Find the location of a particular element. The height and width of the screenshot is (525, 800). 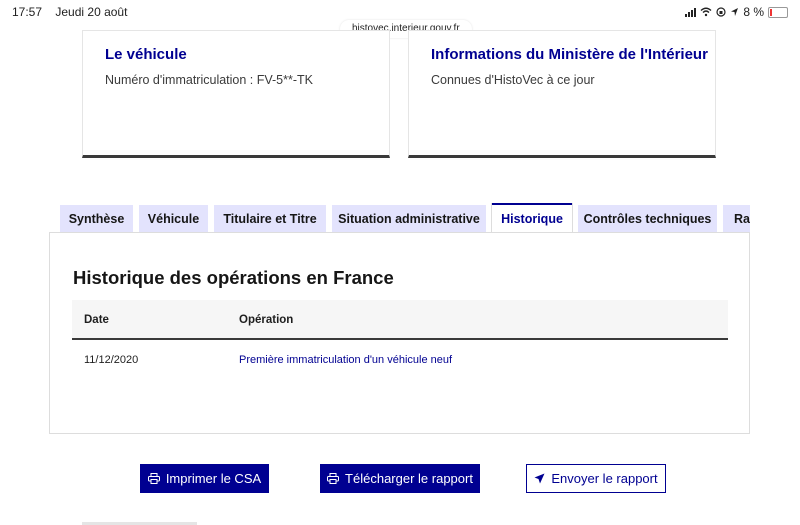

status-bar: 17:57 Jeudi 20 août 8 % is located at coordinates (400, 11).